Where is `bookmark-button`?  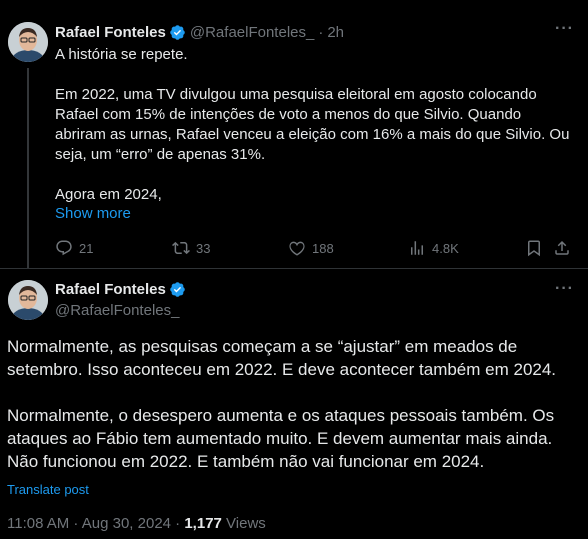
bookmark-button is located at coordinates (537, 248).